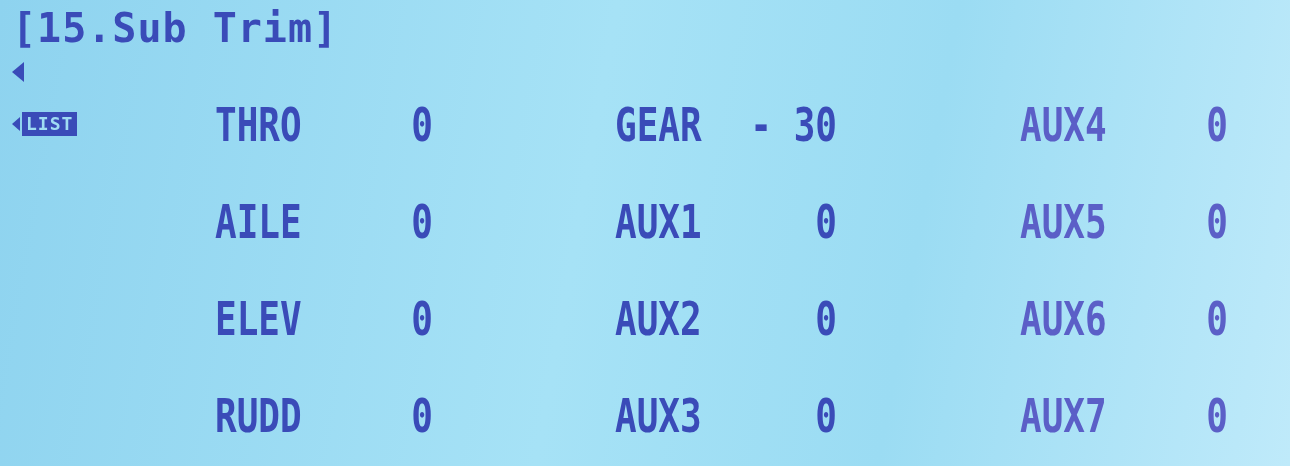  What do you see at coordinates (658, 125) in the screenshot?
I see `channel-name: GEAR` at bounding box center [658, 125].